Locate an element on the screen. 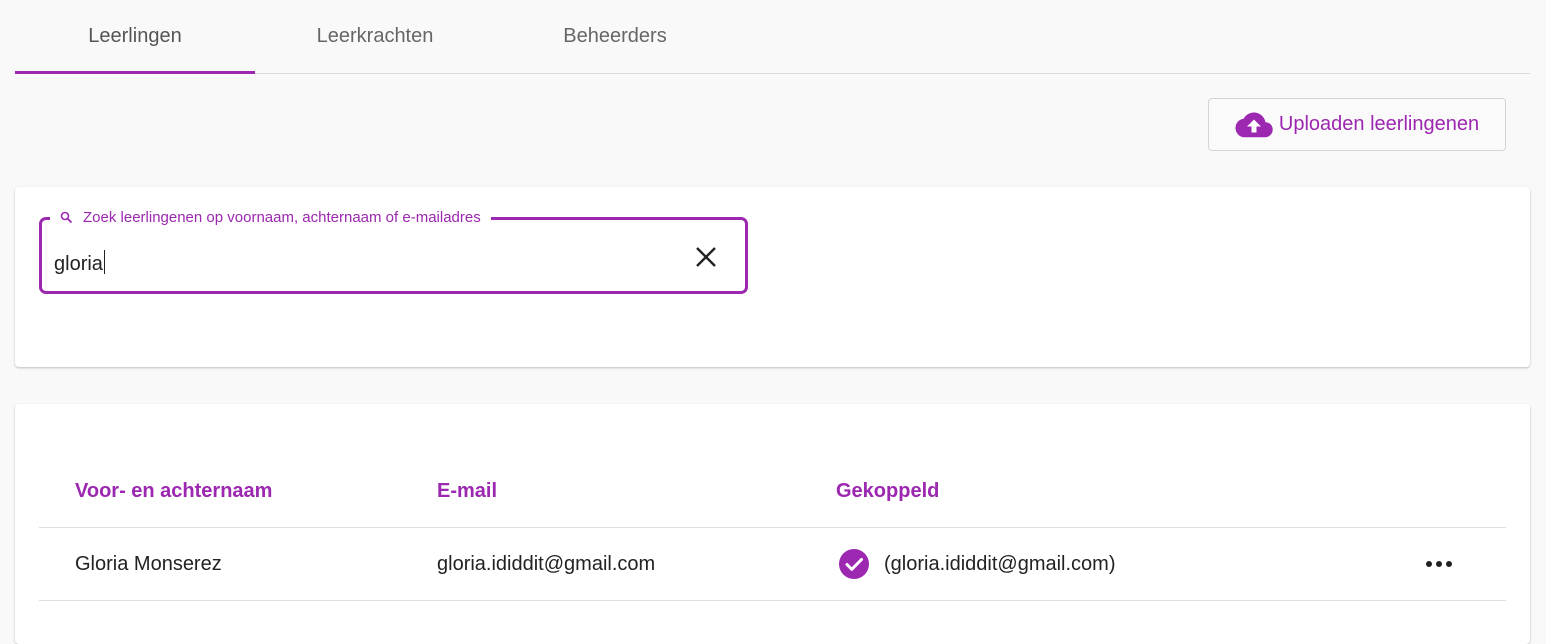 This screenshot has height=644, width=1546. row-actions-button is located at coordinates (1439, 564).